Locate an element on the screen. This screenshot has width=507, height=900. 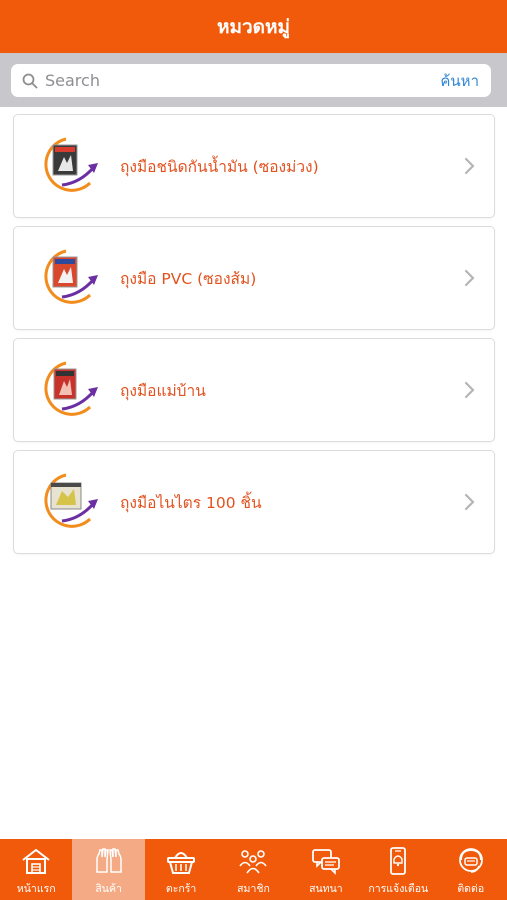
support-icon is located at coordinates (470, 860).